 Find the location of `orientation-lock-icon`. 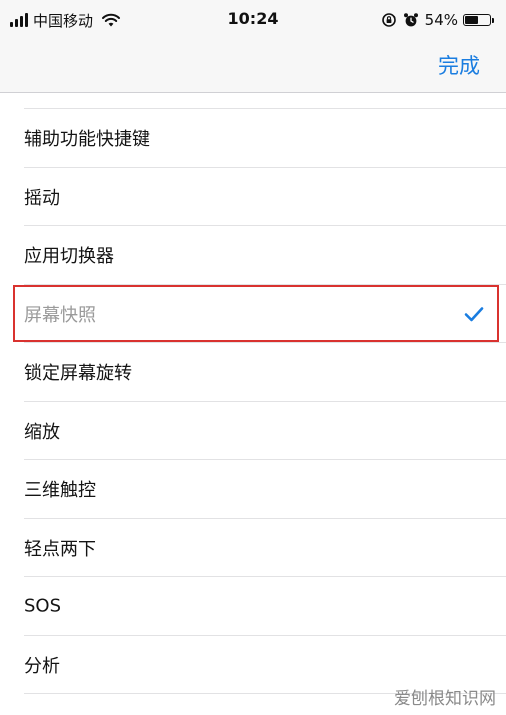

orientation-lock-icon is located at coordinates (388, 20).